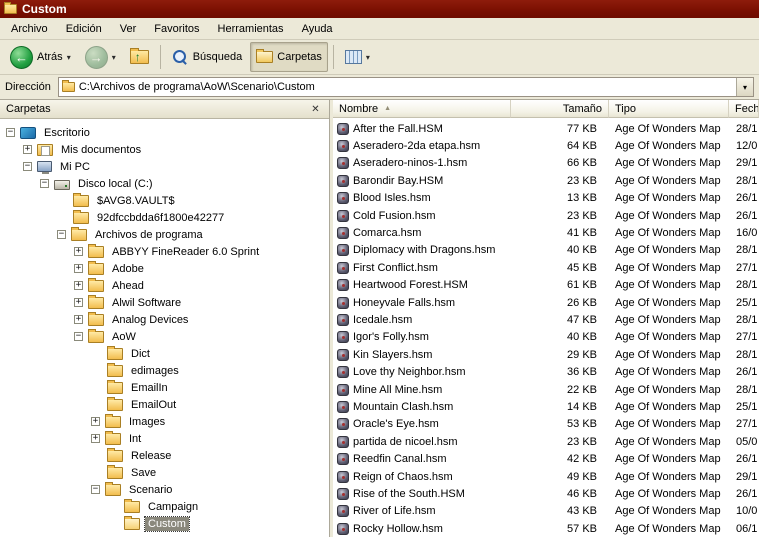 The image size is (759, 537). Describe the element at coordinates (164, 251) in the screenshot. I see `tree-item-abbyy-finereader-6-0-sprint: + ABBYY FineReader 6.0 Sprint` at that location.